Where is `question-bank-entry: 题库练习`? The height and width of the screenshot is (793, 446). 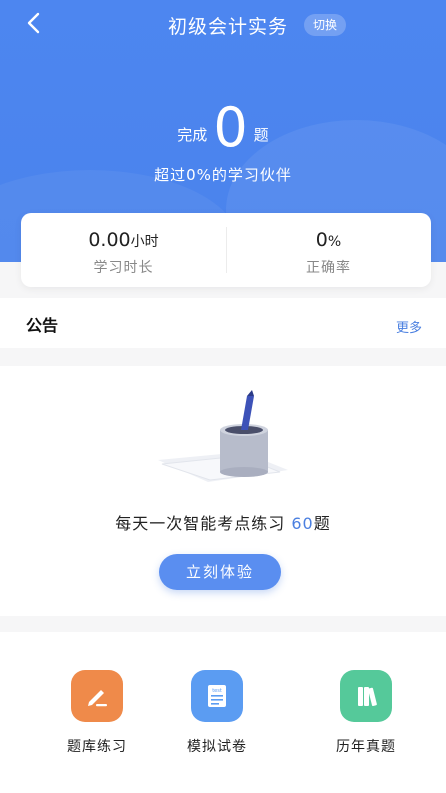 question-bank-entry: 题库练习 is located at coordinates (97, 713).